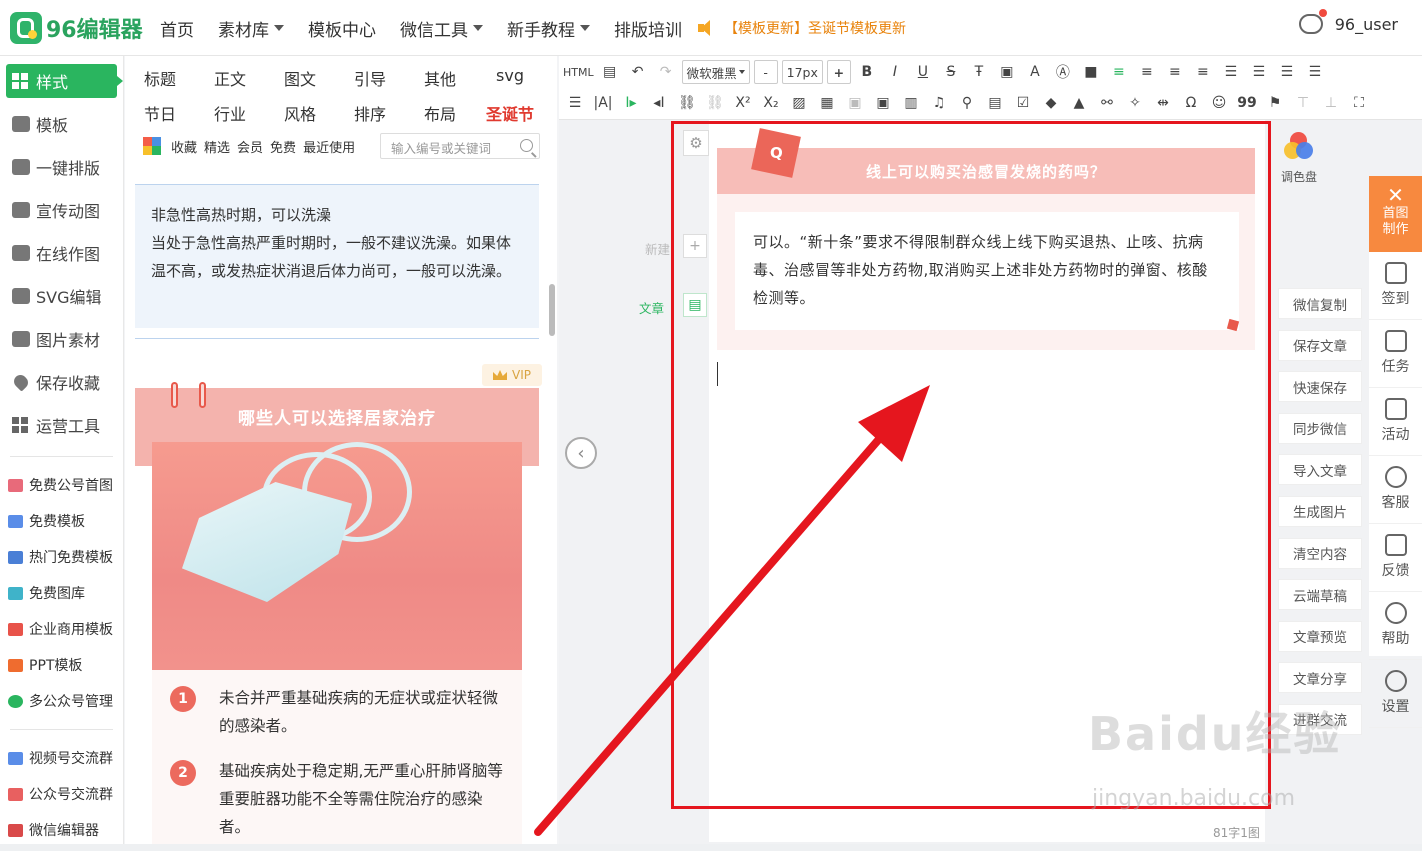 The image size is (1422, 851). I want to click on category-festival: 节日, so click(160, 113).